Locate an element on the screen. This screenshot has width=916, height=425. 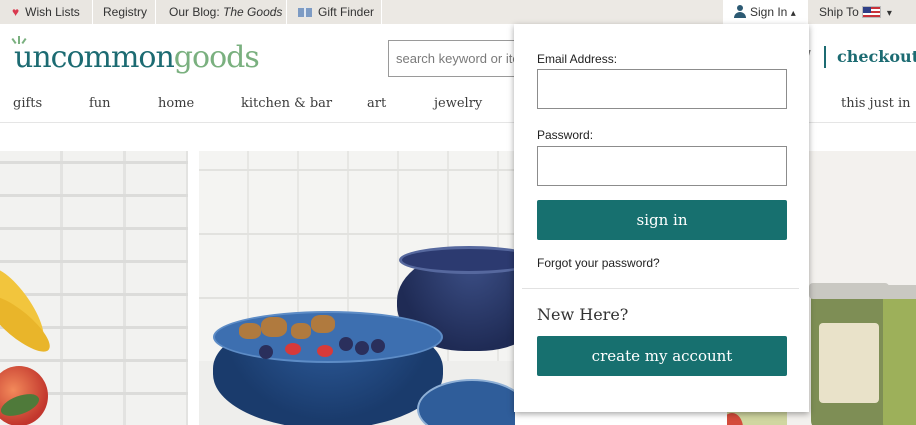
panel-divider is located at coordinates (660, 288).